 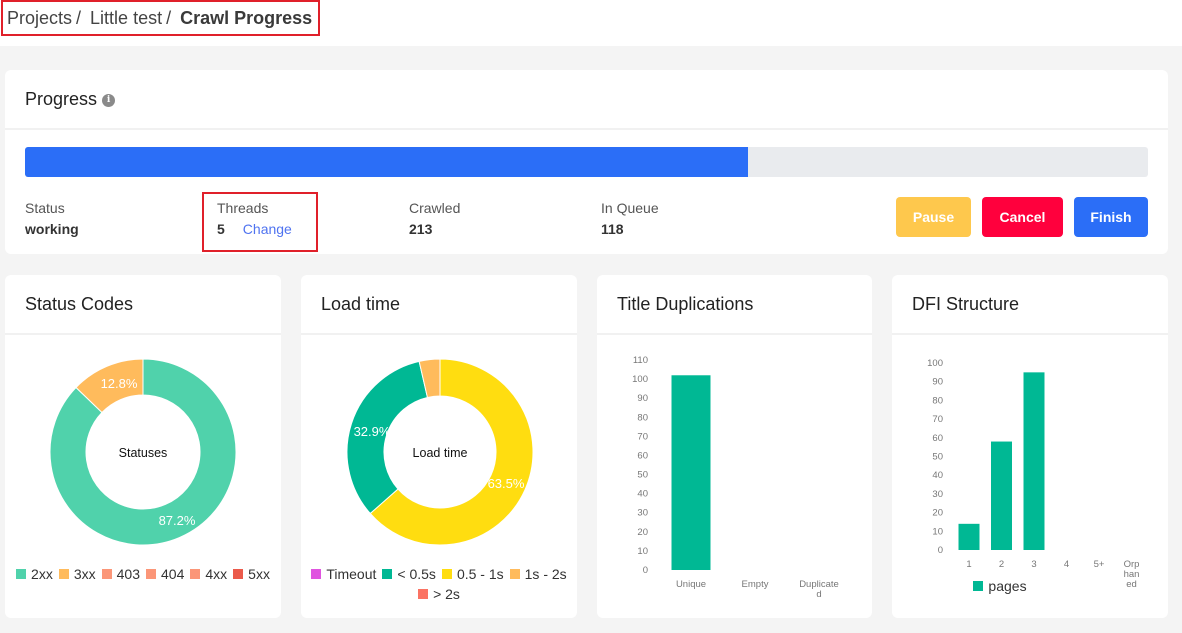 I want to click on x-tick-label: 4, so click(x=1066, y=564).